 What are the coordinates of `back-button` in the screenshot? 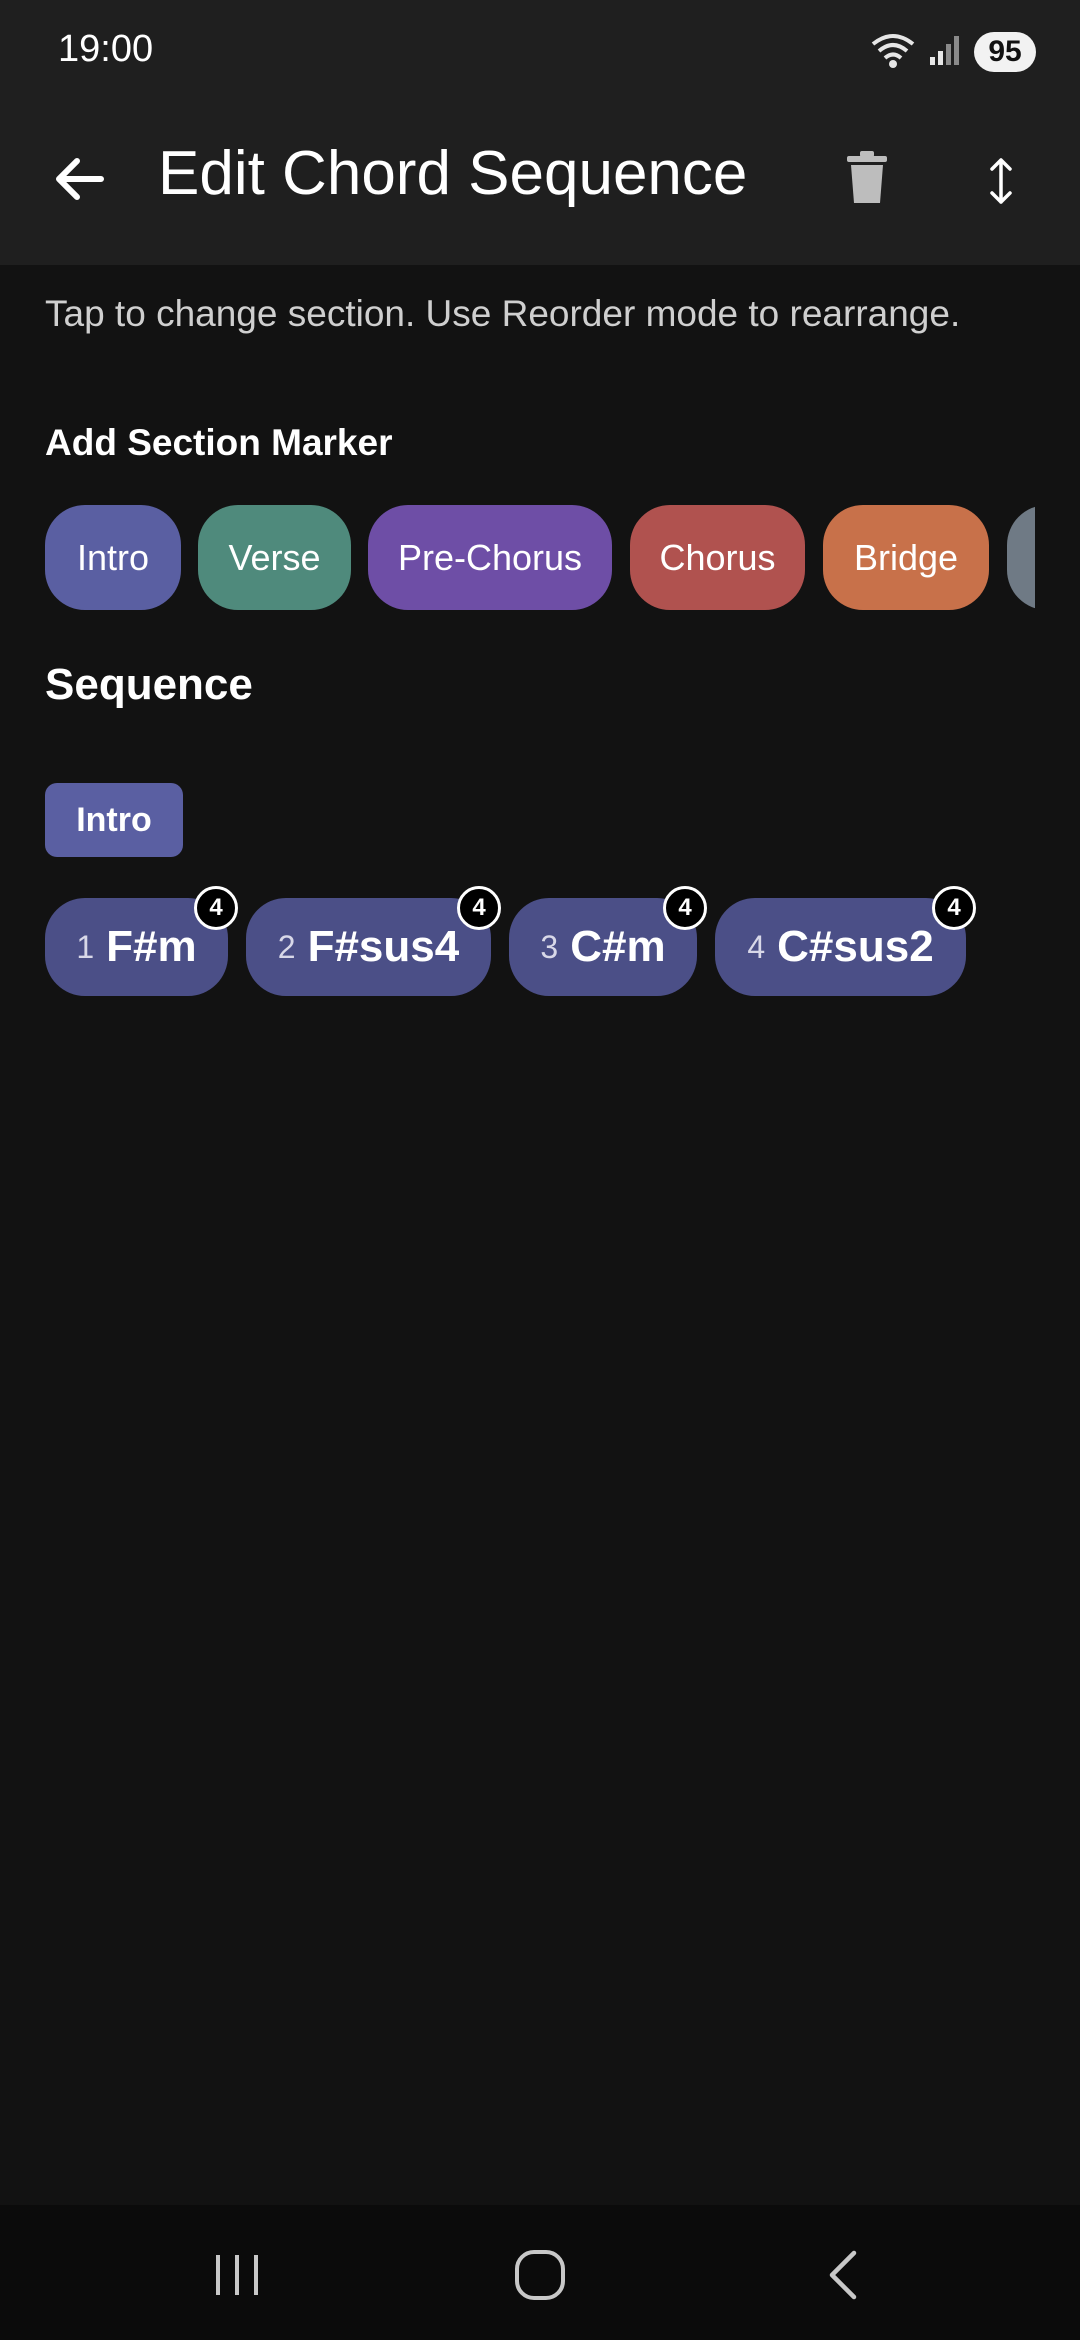 It's located at (79, 179).